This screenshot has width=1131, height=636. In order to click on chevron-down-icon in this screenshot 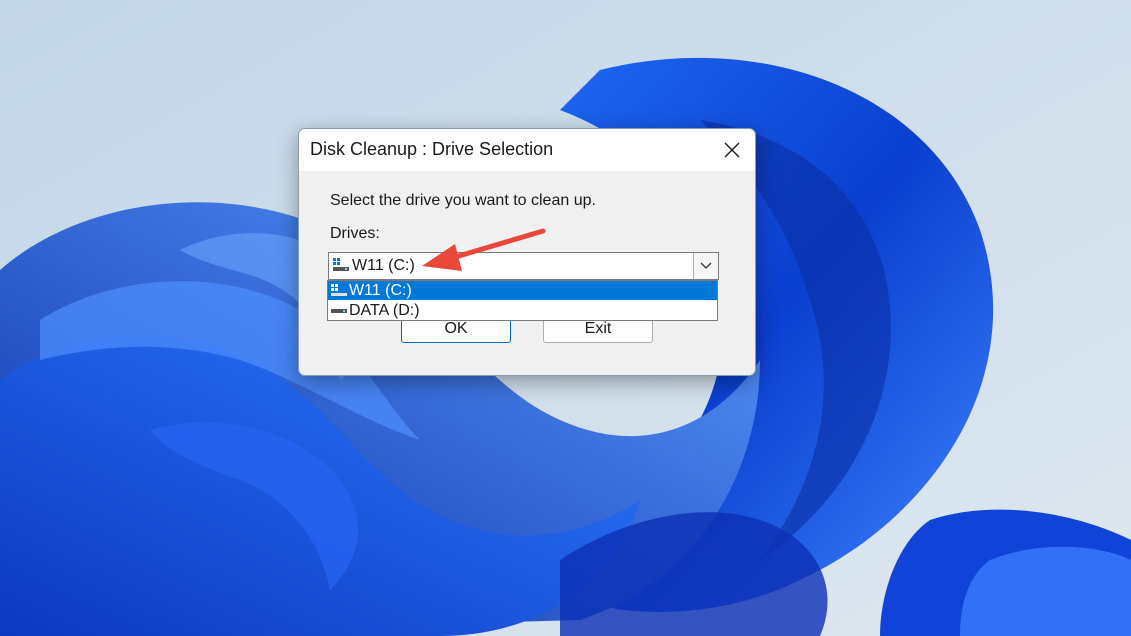, I will do `click(706, 265)`.